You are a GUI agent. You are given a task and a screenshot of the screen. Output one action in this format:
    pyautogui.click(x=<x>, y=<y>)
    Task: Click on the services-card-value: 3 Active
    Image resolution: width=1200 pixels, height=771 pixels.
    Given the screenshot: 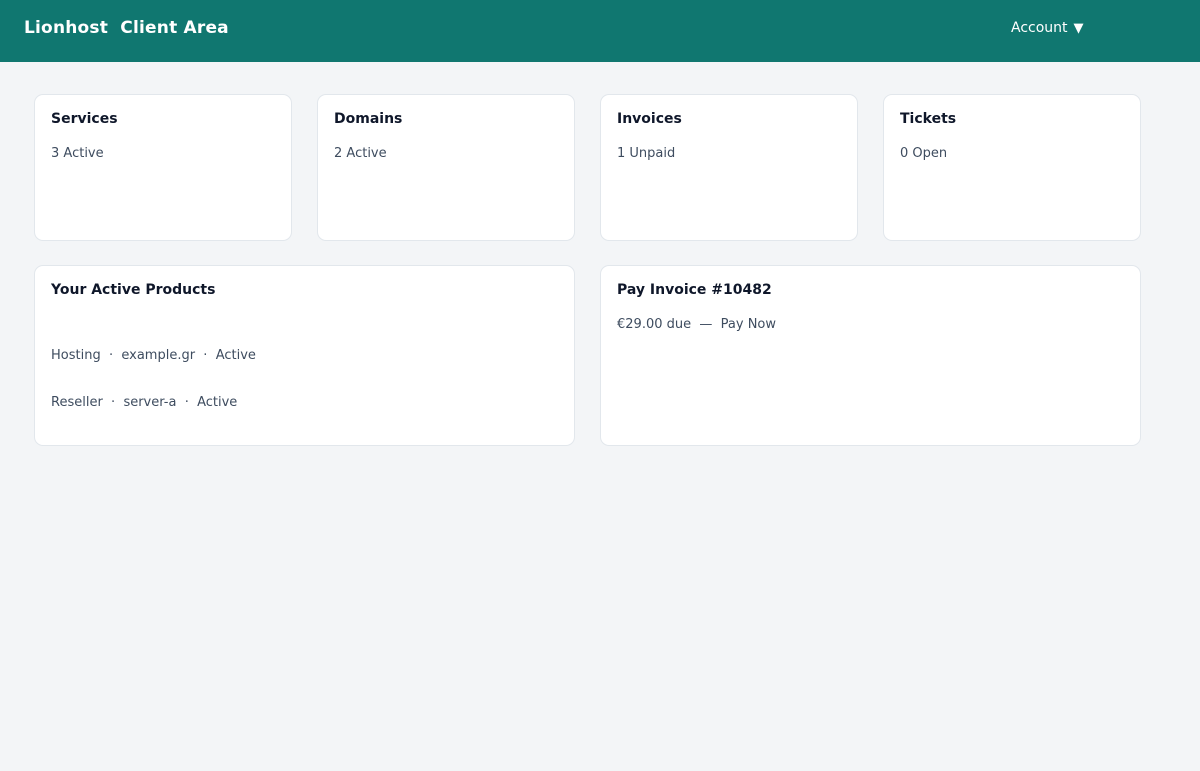 What is the action you would take?
    pyautogui.click(x=77, y=153)
    